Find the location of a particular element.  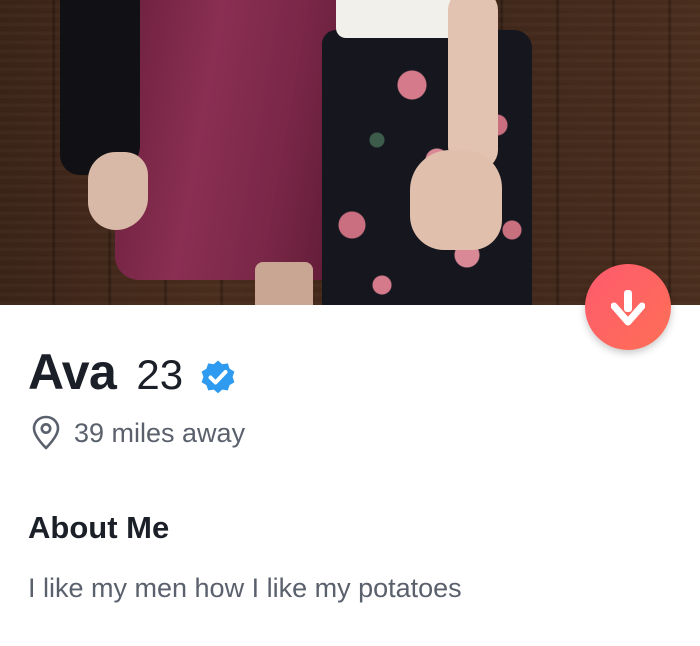

name-row: Ava 23 is located at coordinates (132, 372).